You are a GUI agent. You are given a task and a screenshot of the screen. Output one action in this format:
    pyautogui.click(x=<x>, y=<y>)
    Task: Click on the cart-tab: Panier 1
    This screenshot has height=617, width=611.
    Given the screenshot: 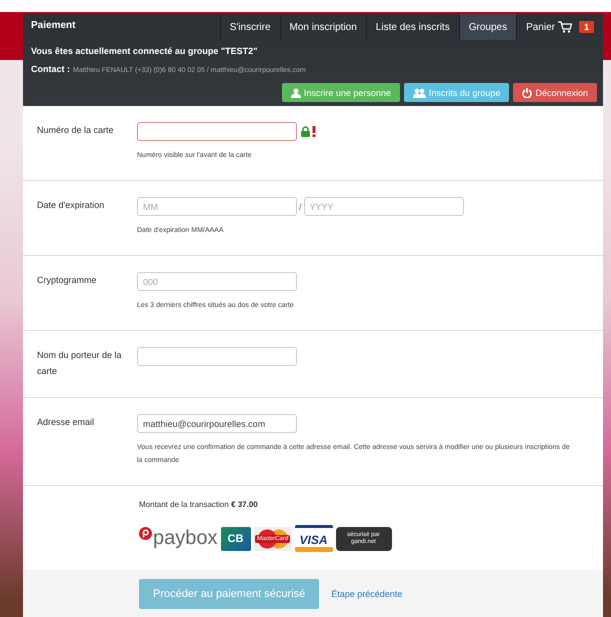 What is the action you would take?
    pyautogui.click(x=559, y=27)
    